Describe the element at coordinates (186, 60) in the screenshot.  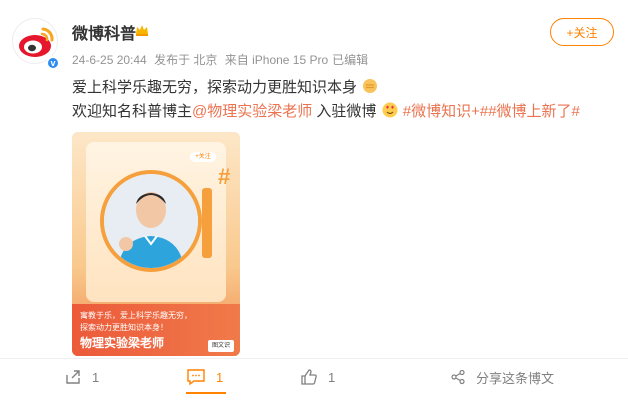
I see `published-location: 发布于 北京` at that location.